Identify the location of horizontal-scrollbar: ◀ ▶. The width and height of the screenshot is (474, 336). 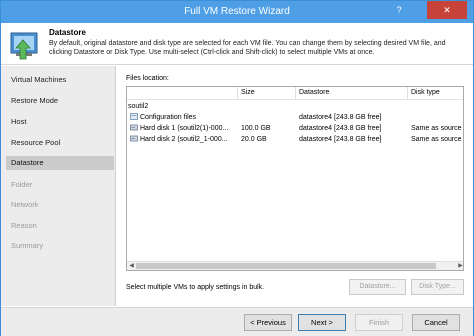
(295, 265).